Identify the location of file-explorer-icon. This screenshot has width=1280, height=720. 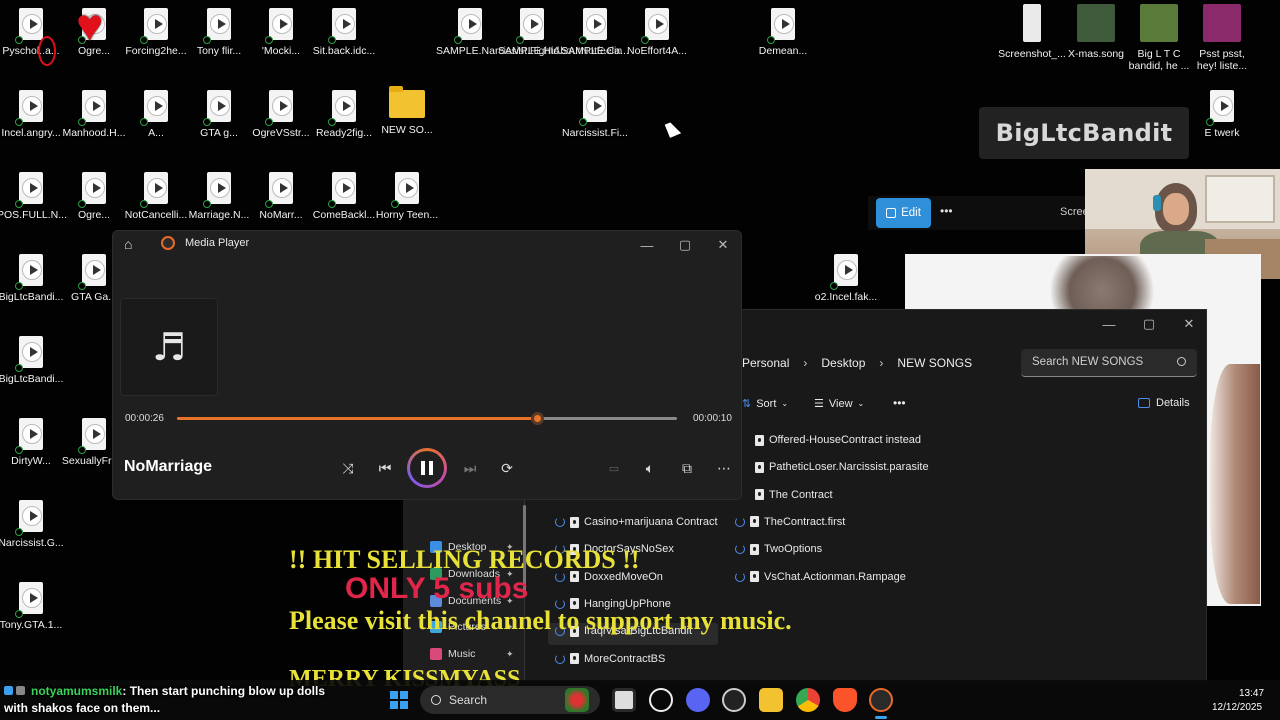
(771, 700).